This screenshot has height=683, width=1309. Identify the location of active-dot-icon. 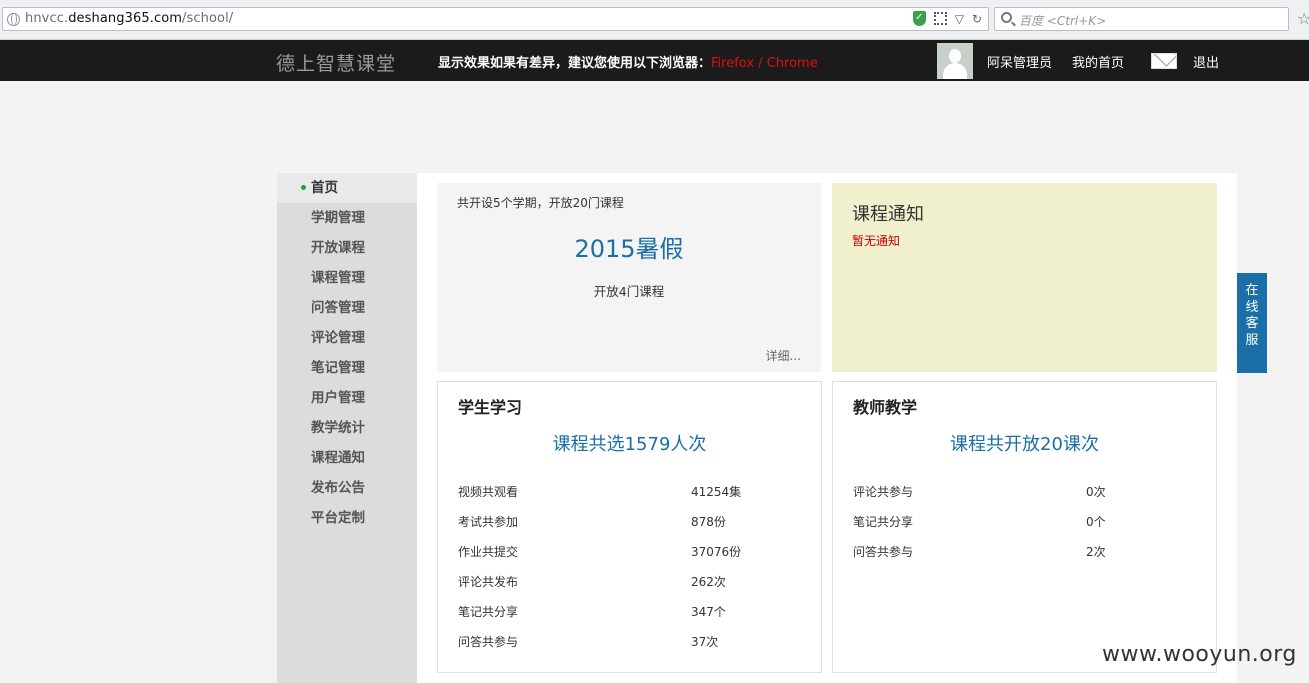
(303, 187).